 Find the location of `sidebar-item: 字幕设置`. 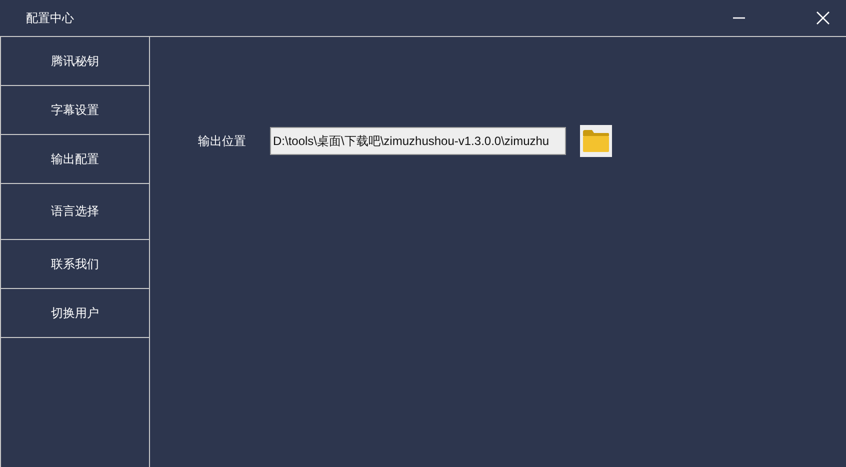

sidebar-item: 字幕设置 is located at coordinates (75, 110).